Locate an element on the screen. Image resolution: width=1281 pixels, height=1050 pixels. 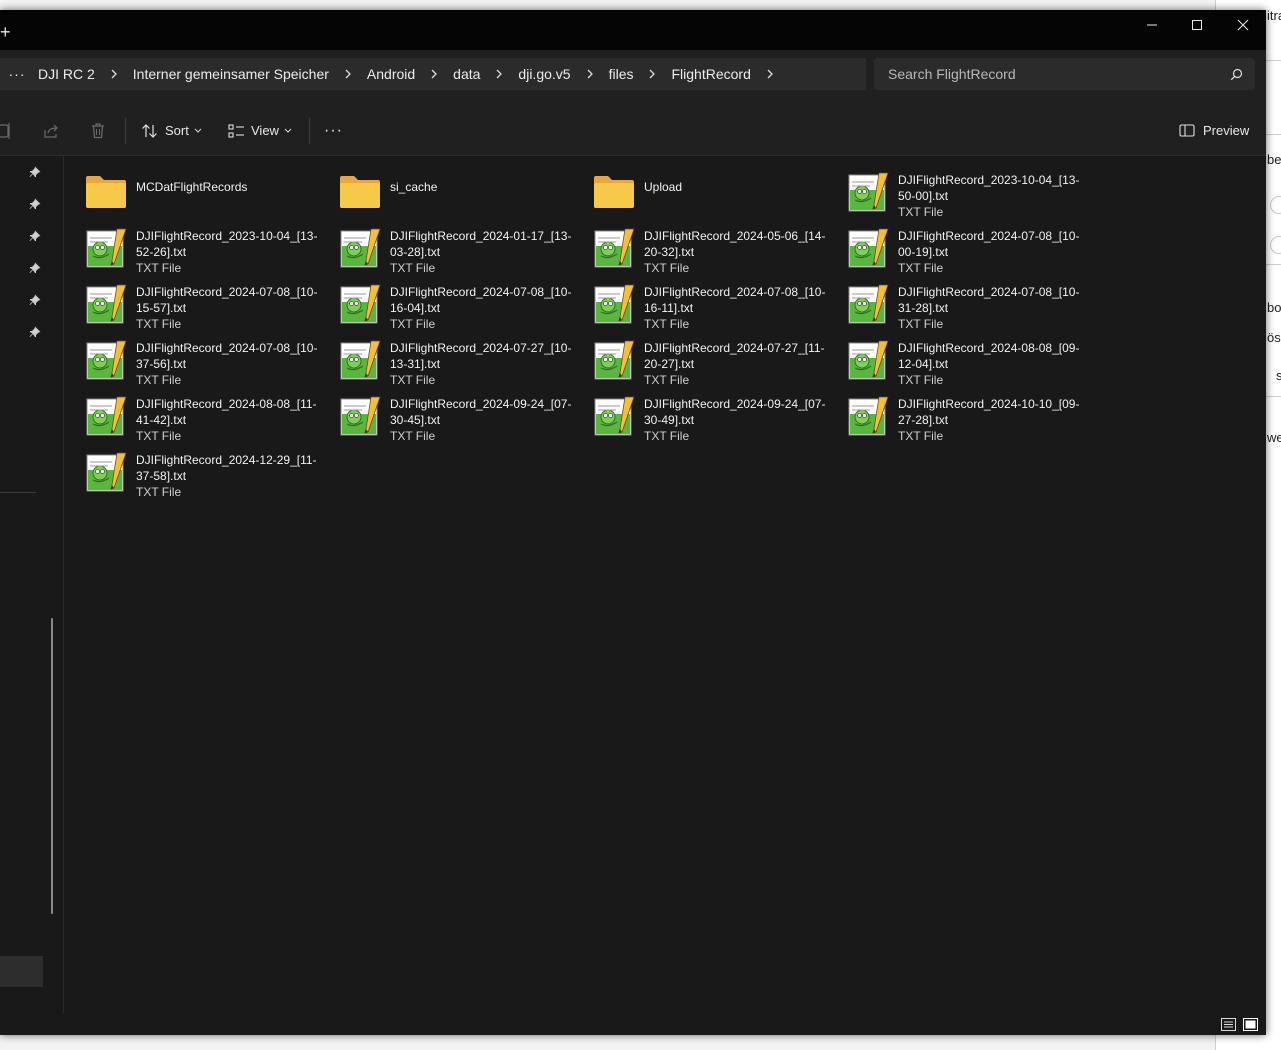
file-name: Upload is located at coordinates (663, 187).